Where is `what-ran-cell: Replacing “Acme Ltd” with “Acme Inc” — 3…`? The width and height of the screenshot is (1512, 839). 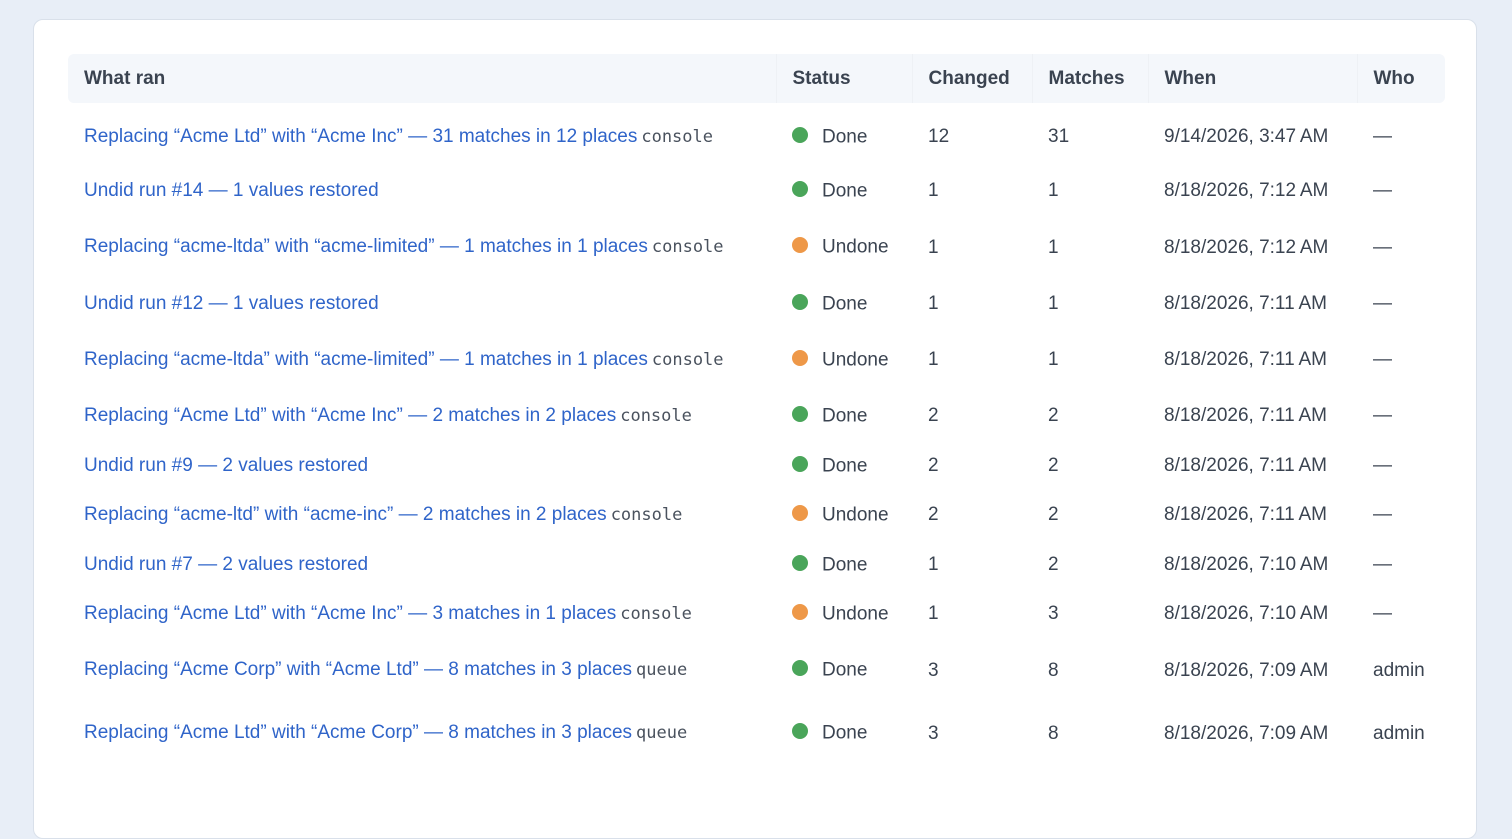 what-ran-cell: Replacing “Acme Ltd” with “Acme Inc” — 3… is located at coordinates (422, 134).